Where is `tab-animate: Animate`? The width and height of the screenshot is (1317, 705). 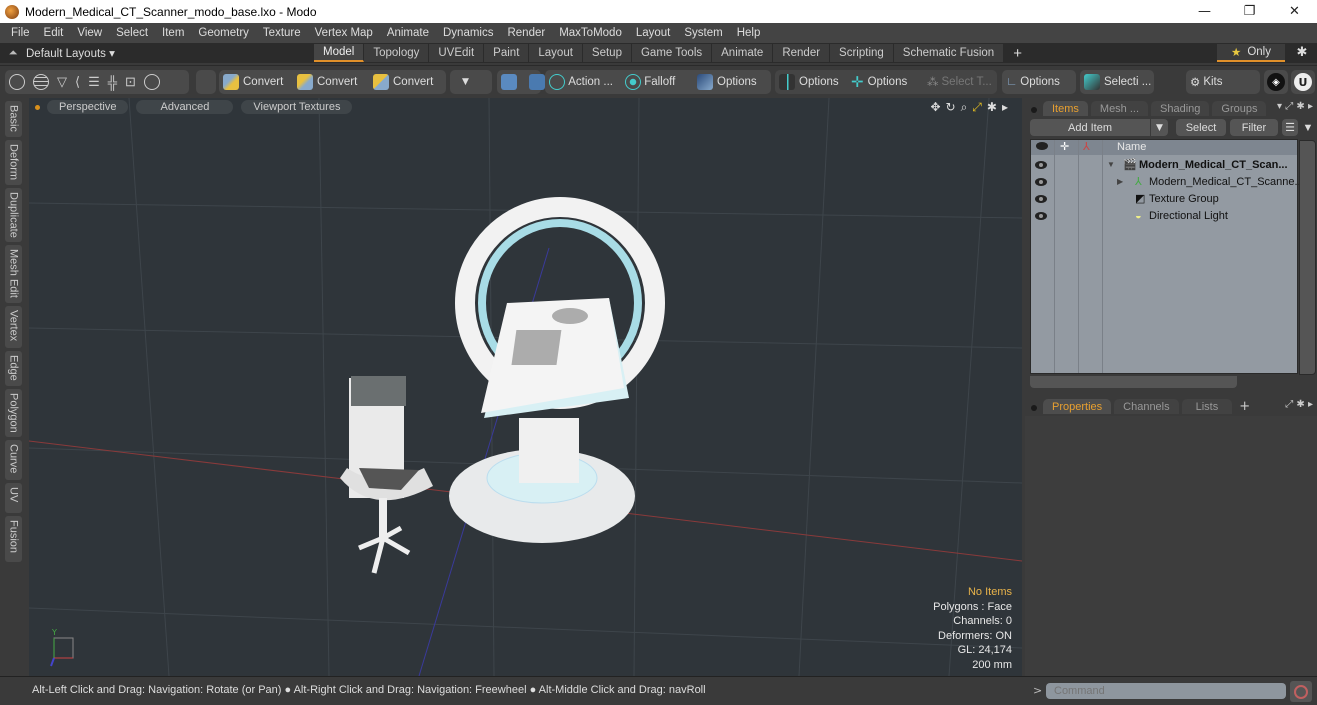
tab-animate: Animate is located at coordinates (743, 53).